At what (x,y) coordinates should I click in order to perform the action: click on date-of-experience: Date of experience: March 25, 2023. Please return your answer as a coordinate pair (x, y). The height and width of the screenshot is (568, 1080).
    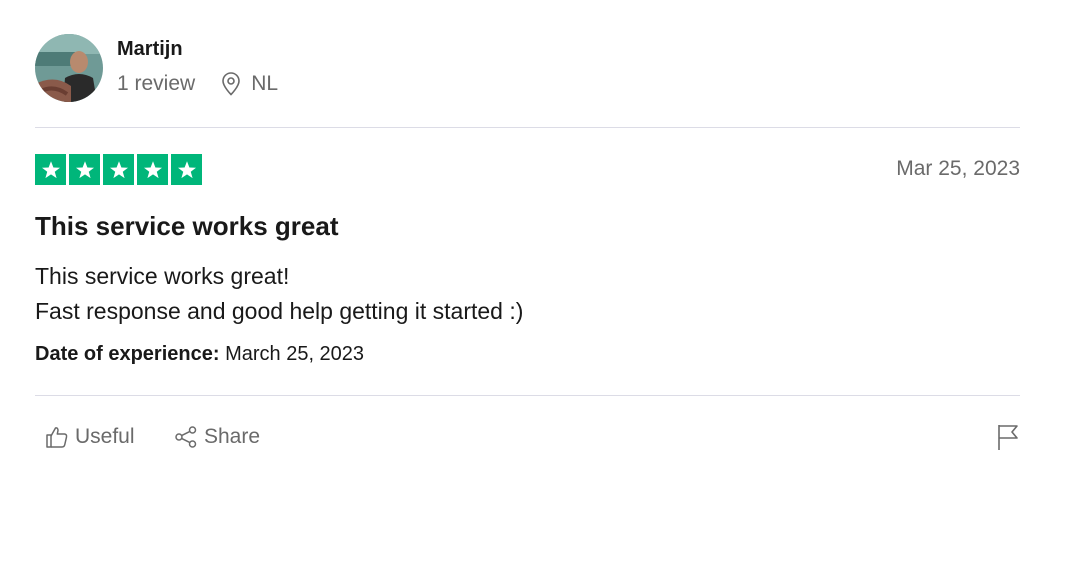
    Looking at the image, I should click on (199, 354).